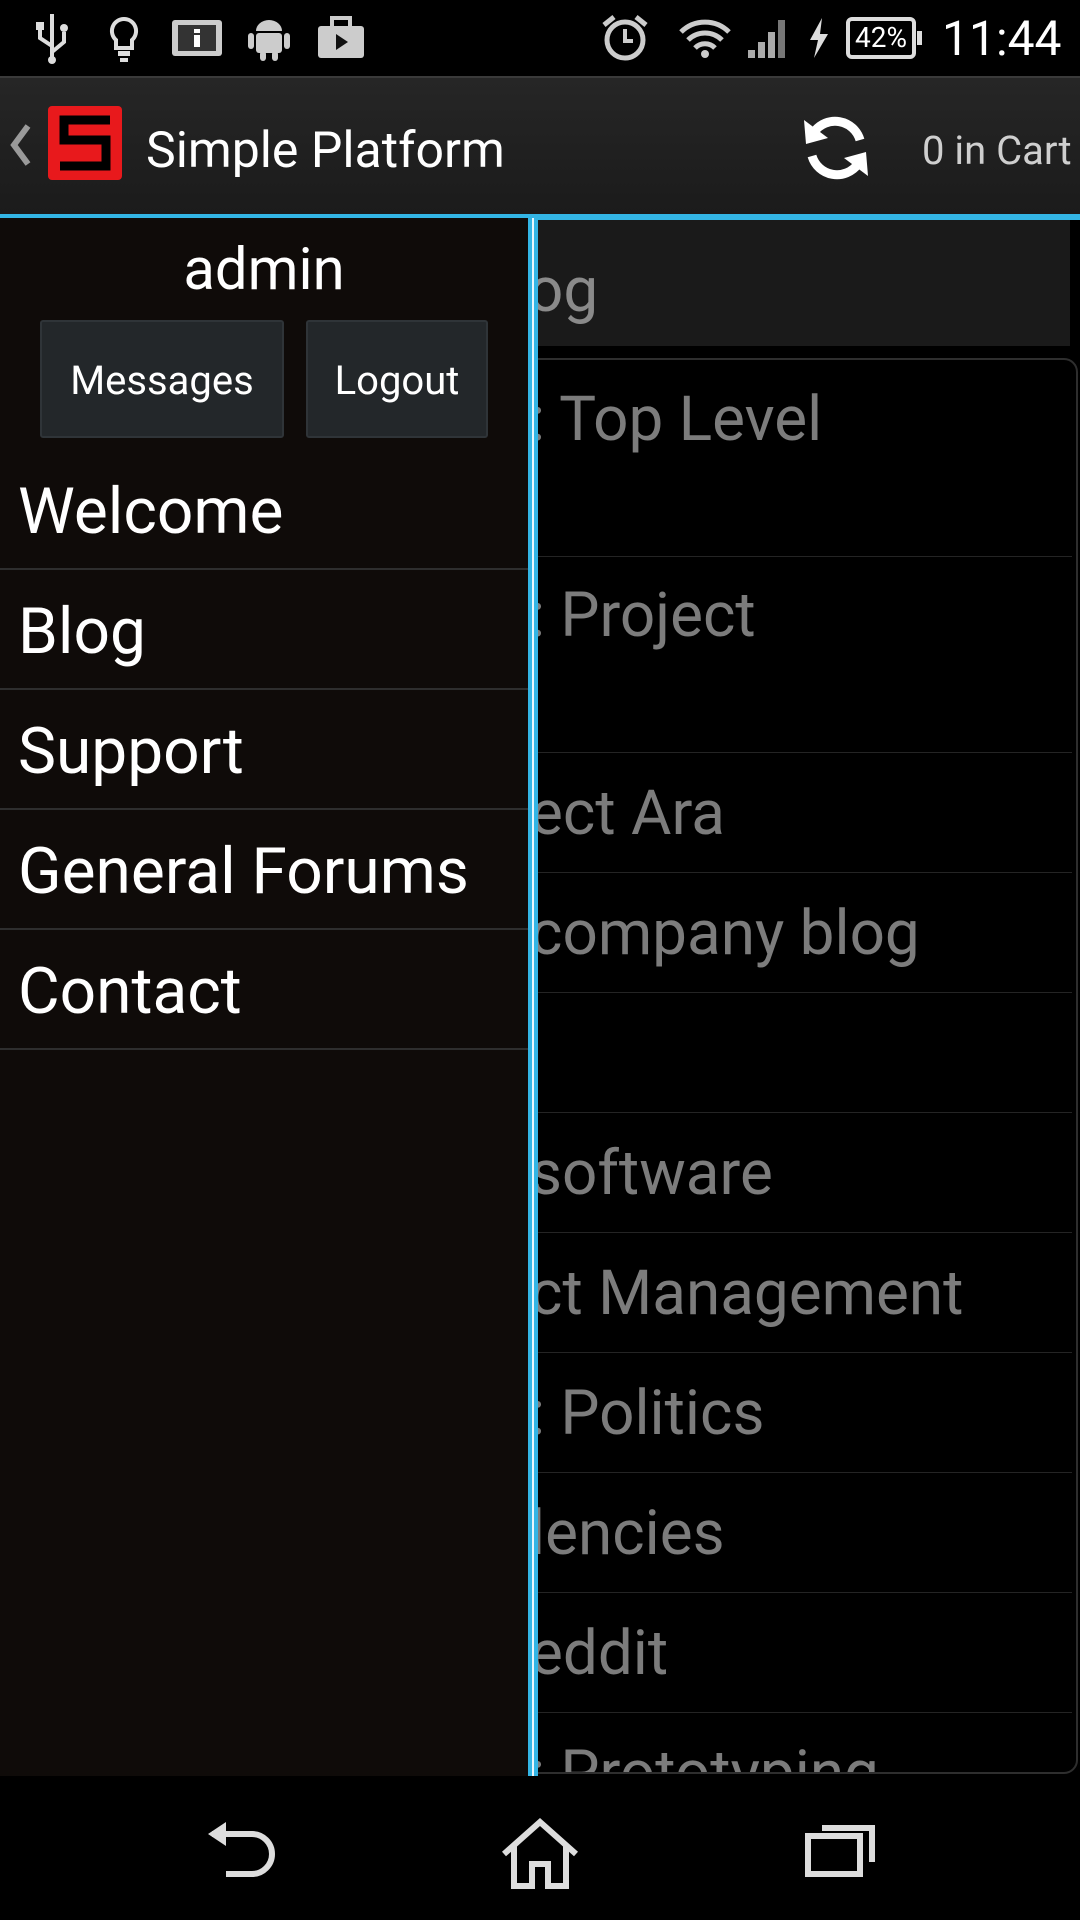 The image size is (1080, 1920). What do you see at coordinates (131, 751) in the screenshot?
I see `drawer-item-label: Support` at bounding box center [131, 751].